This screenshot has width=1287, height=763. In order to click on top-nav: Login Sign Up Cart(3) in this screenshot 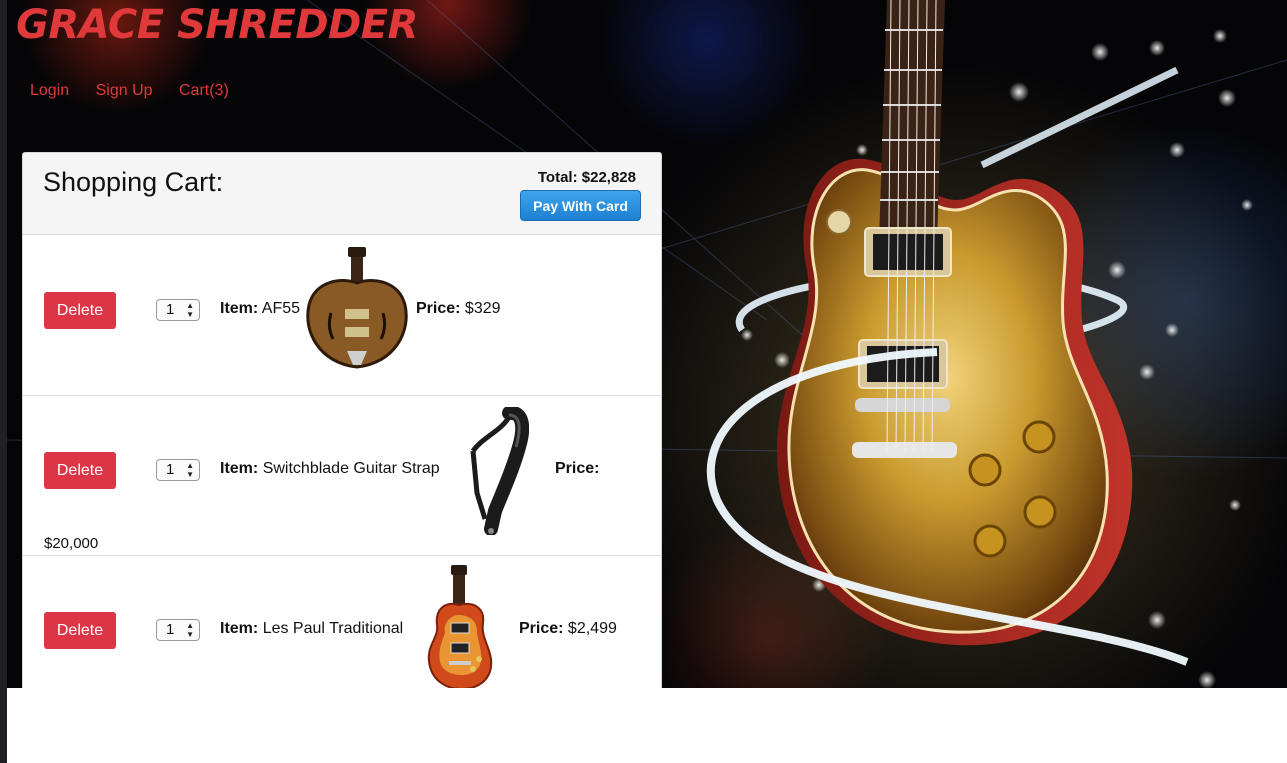, I will do `click(140, 91)`.